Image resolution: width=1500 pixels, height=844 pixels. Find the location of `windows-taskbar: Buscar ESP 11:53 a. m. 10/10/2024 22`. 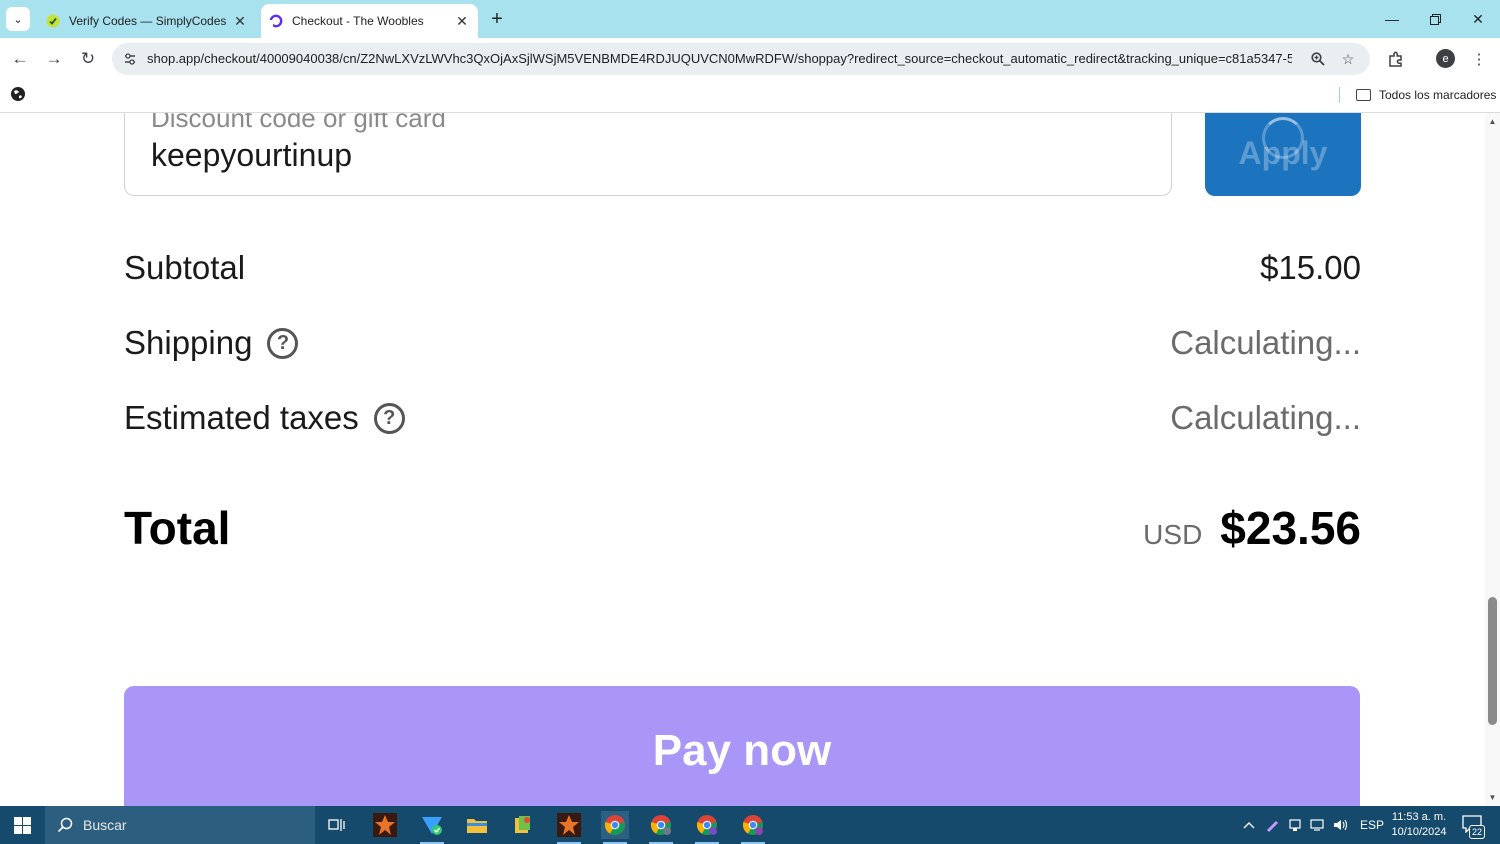

windows-taskbar: Buscar ESP 11:53 a. m. 10/10/2024 22 is located at coordinates (750, 825).